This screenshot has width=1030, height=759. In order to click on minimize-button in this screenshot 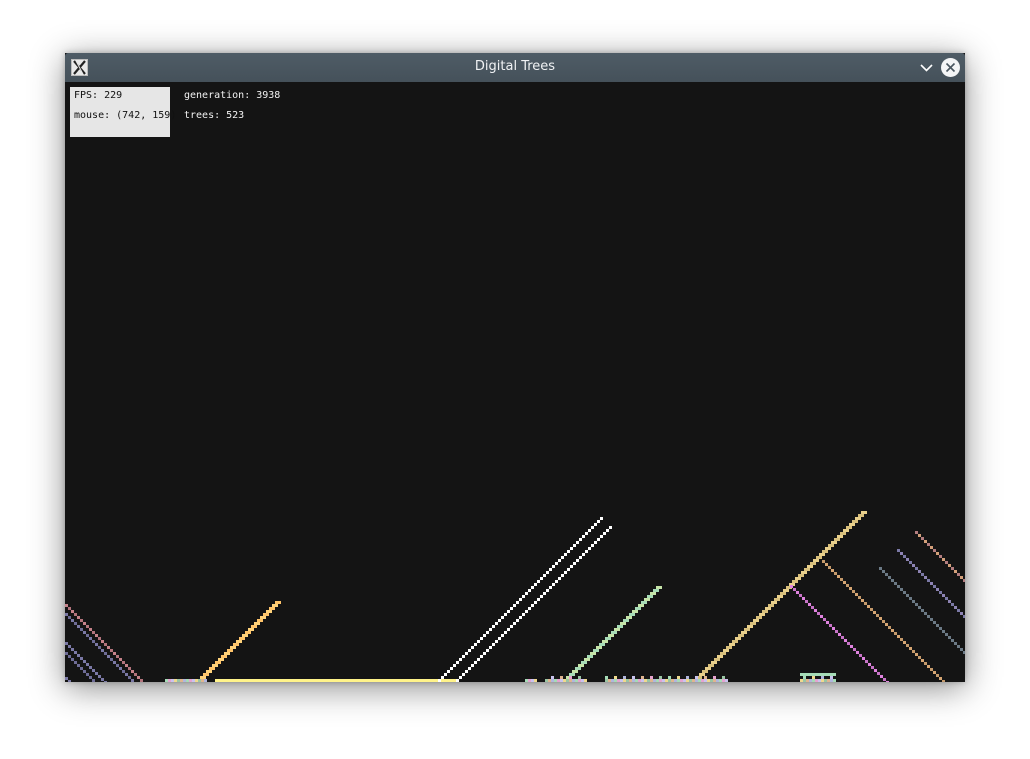, I will do `click(926, 67)`.